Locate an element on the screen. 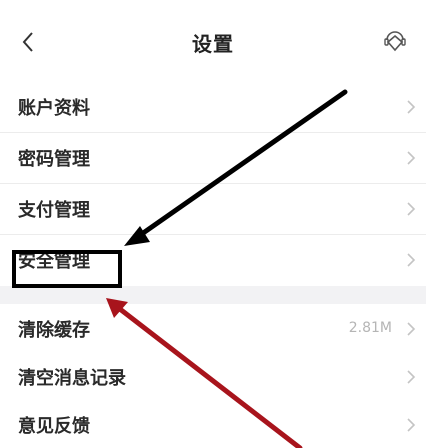 The width and height of the screenshot is (426, 448). settings-row-feedback: 意见反馈 is located at coordinates (213, 424).